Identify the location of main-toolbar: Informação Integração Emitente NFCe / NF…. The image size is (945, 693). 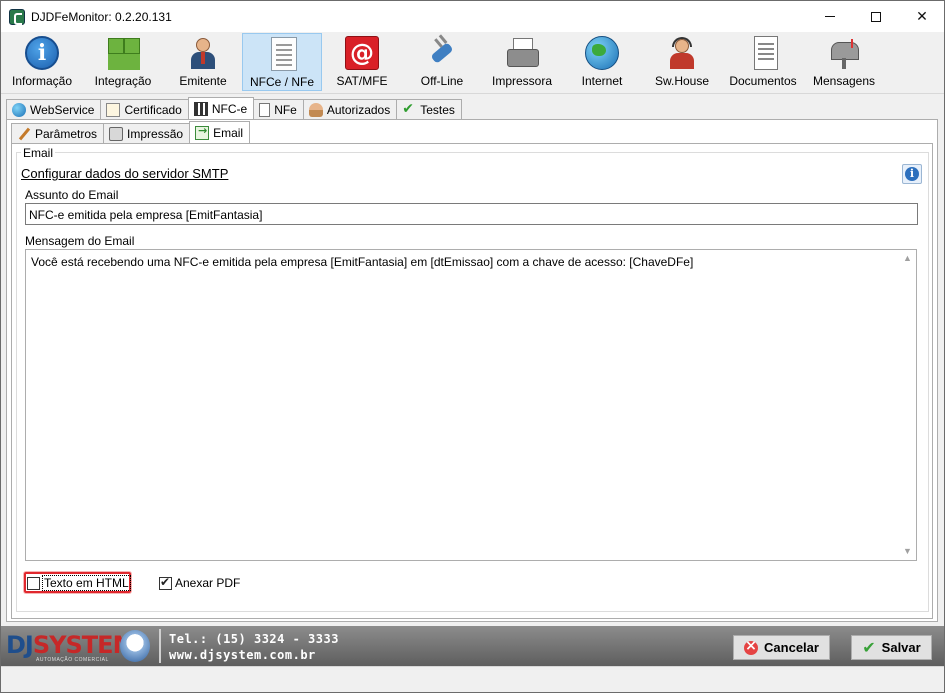
(472, 63).